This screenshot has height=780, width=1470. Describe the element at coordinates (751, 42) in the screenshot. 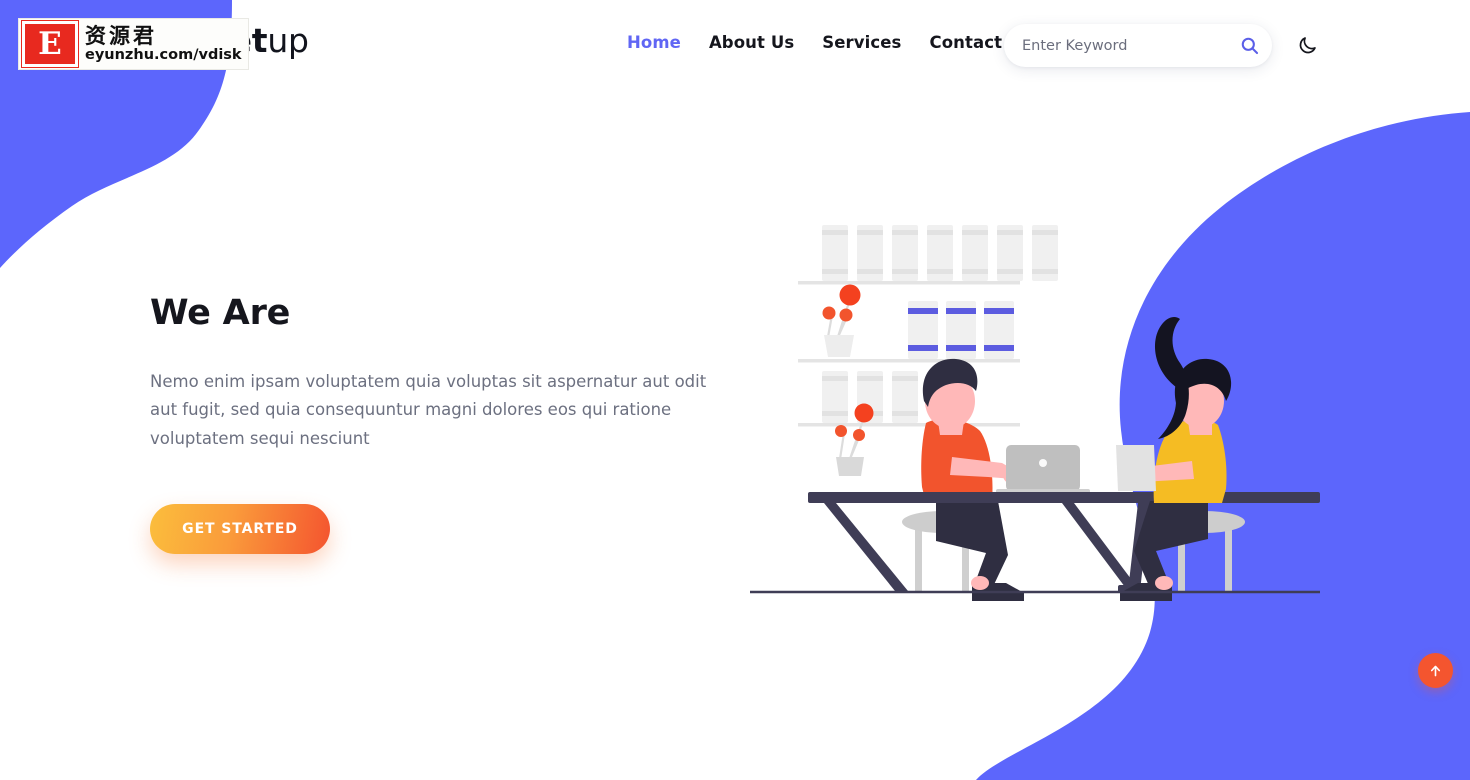

I see `nav-item-about-us: About Us` at that location.